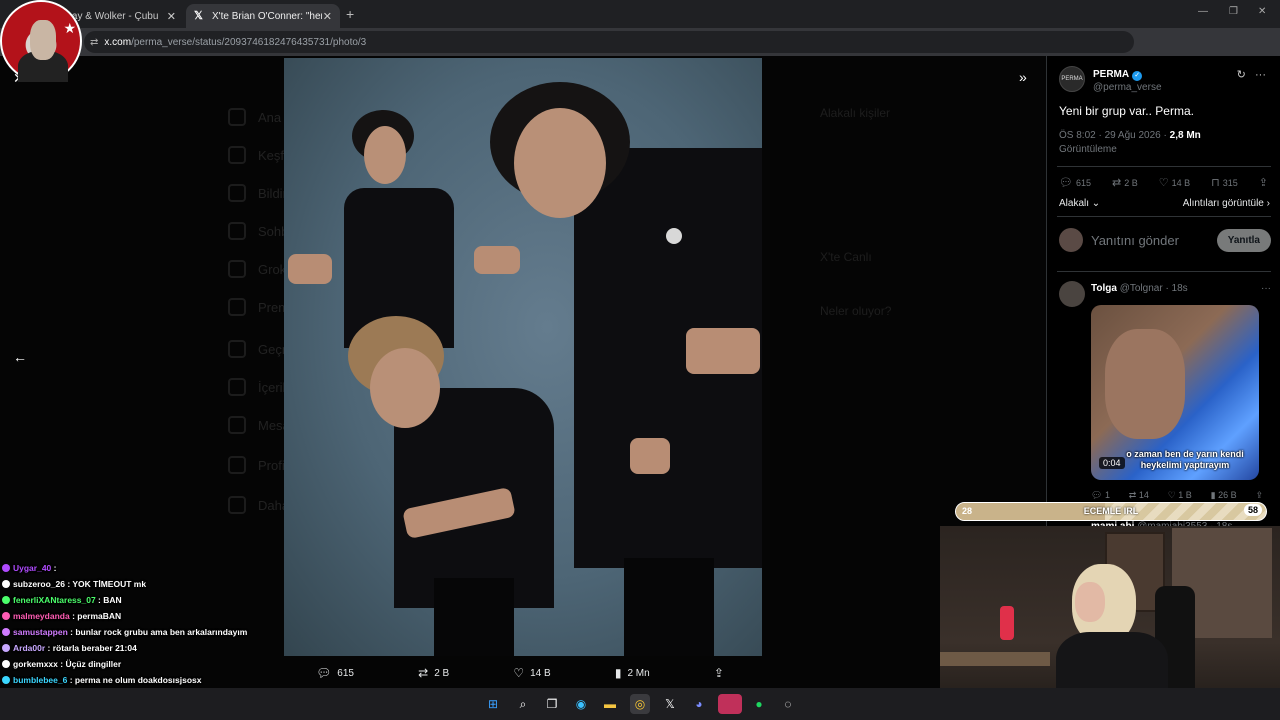 This screenshot has width=1280, height=720. I want to click on like-action: ♡ 14 B, so click(531, 673).